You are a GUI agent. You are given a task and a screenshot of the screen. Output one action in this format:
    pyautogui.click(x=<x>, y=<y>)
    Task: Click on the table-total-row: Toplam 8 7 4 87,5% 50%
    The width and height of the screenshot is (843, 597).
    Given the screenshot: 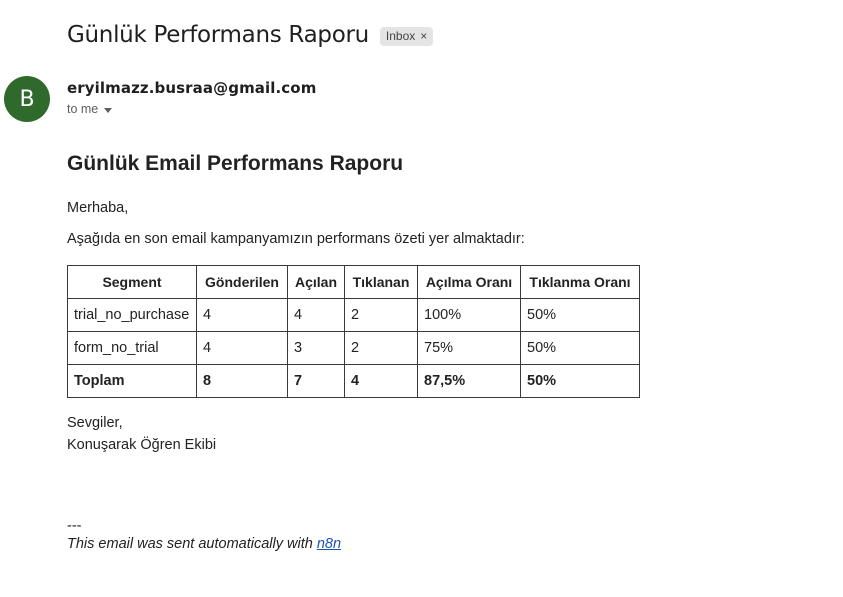 What is the action you would take?
    pyautogui.click(x=353, y=381)
    